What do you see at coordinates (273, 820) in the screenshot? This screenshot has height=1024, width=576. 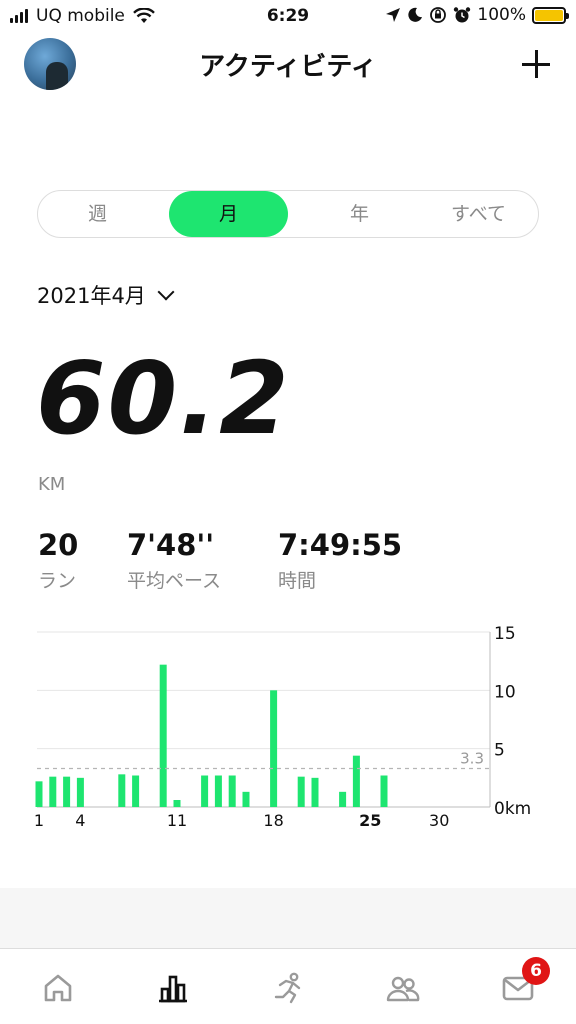 I see `x-tick-label: 18` at bounding box center [273, 820].